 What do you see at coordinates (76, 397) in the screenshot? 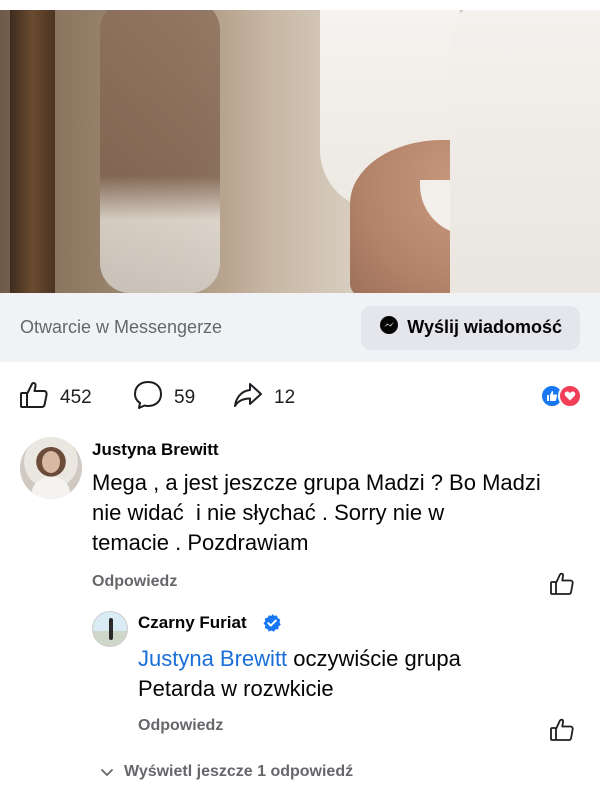
I see `like-count: 452` at bounding box center [76, 397].